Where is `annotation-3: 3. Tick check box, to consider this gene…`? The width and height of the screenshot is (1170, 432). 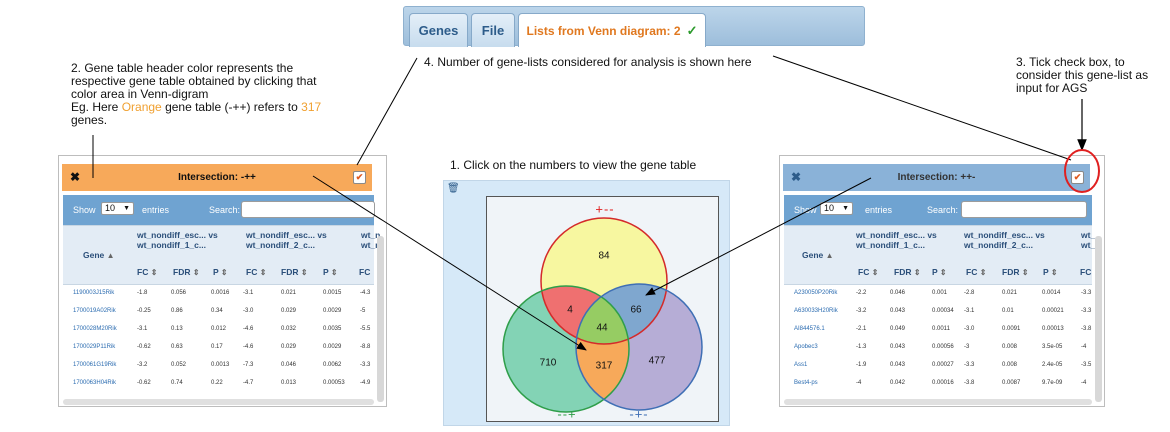
annotation-3: 3. Tick check box, to consider this gene… is located at coordinates (1082, 75).